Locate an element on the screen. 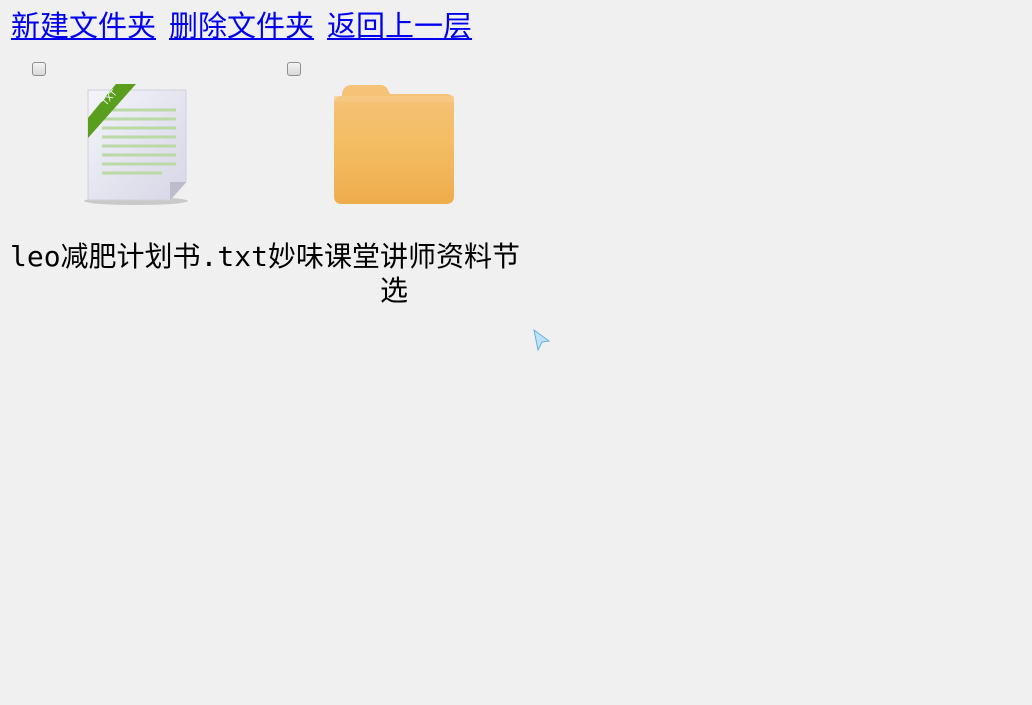 This screenshot has height=705, width=1032. new-folder-link: 新建文件夹 is located at coordinates (83, 26).